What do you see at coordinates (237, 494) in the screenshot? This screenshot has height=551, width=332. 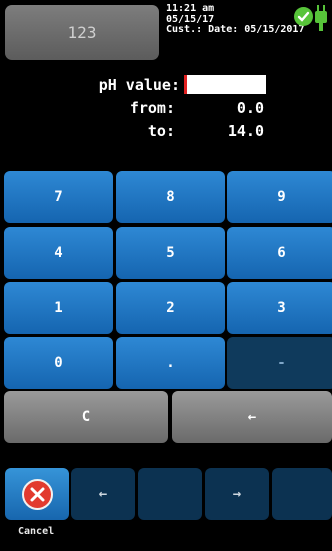 I see `cursor-right-button: →` at bounding box center [237, 494].